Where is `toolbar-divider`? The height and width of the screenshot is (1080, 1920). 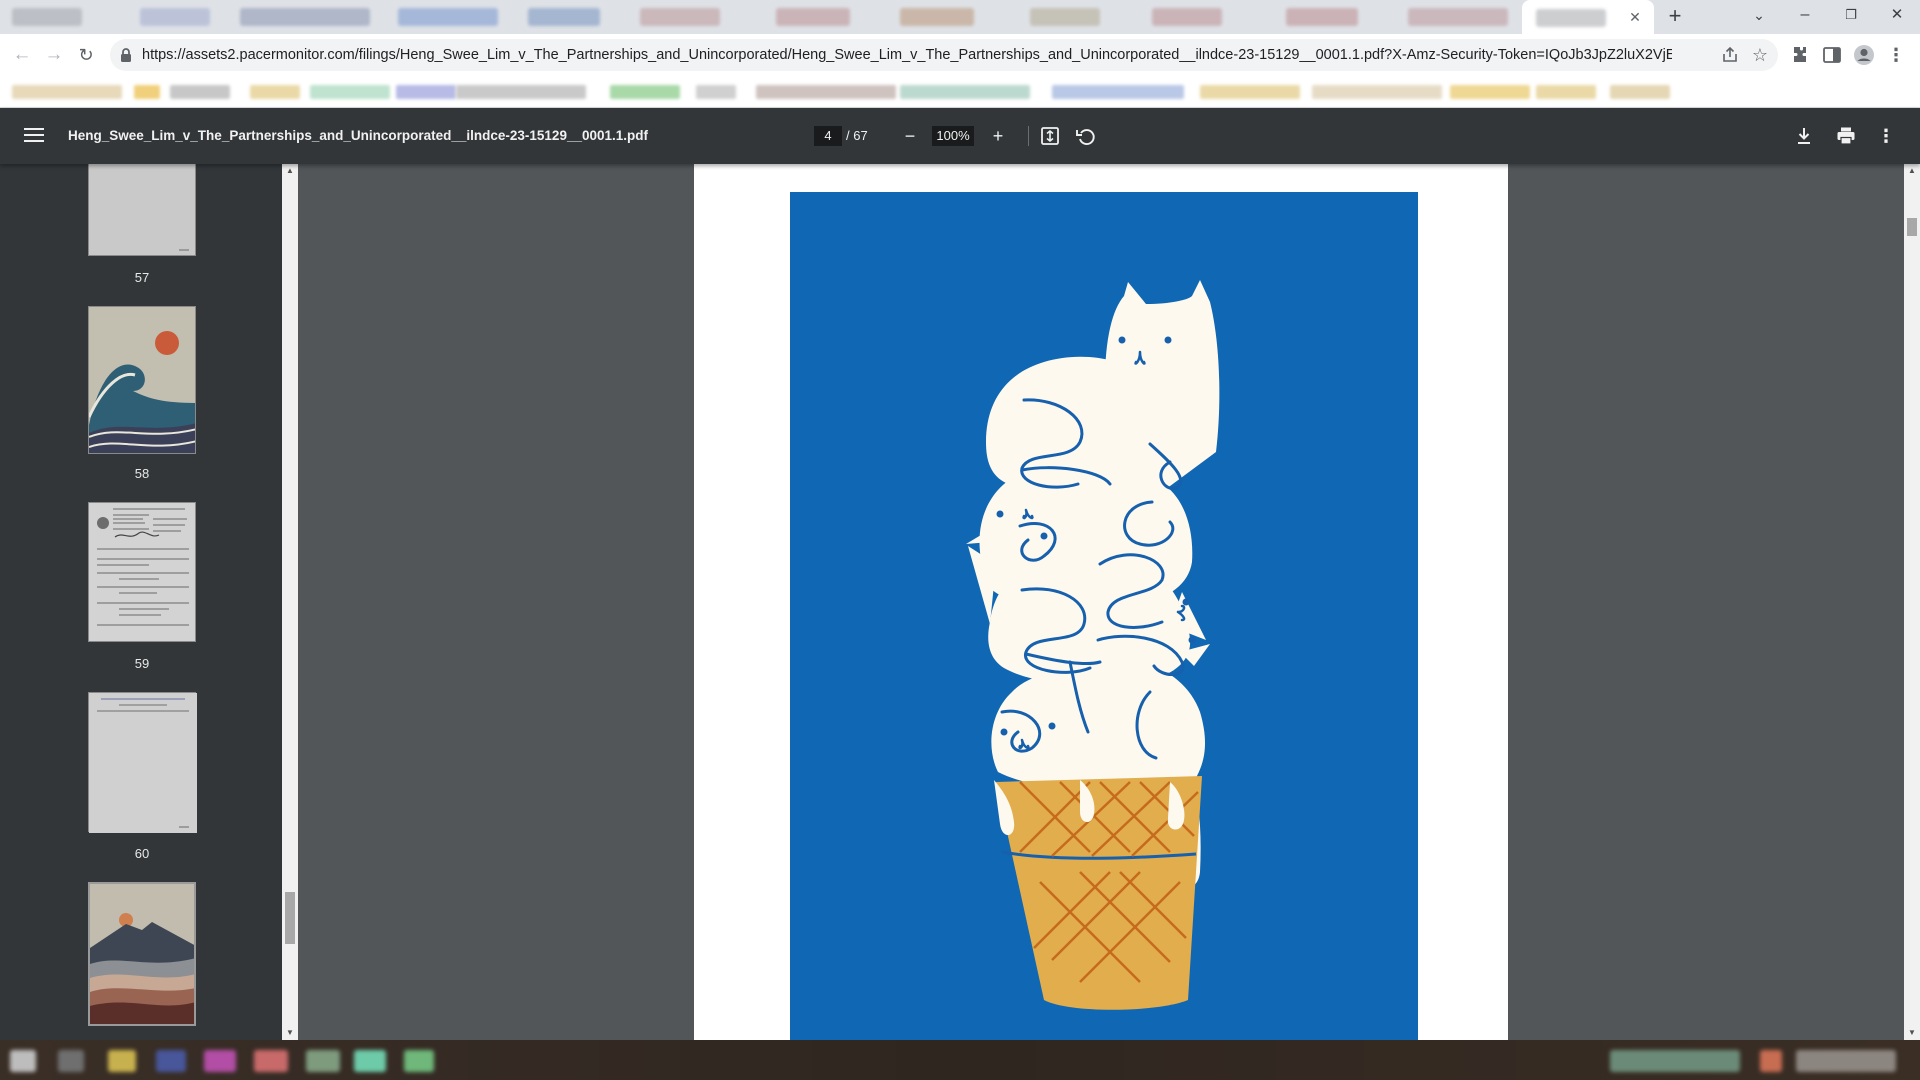 toolbar-divider is located at coordinates (1028, 136).